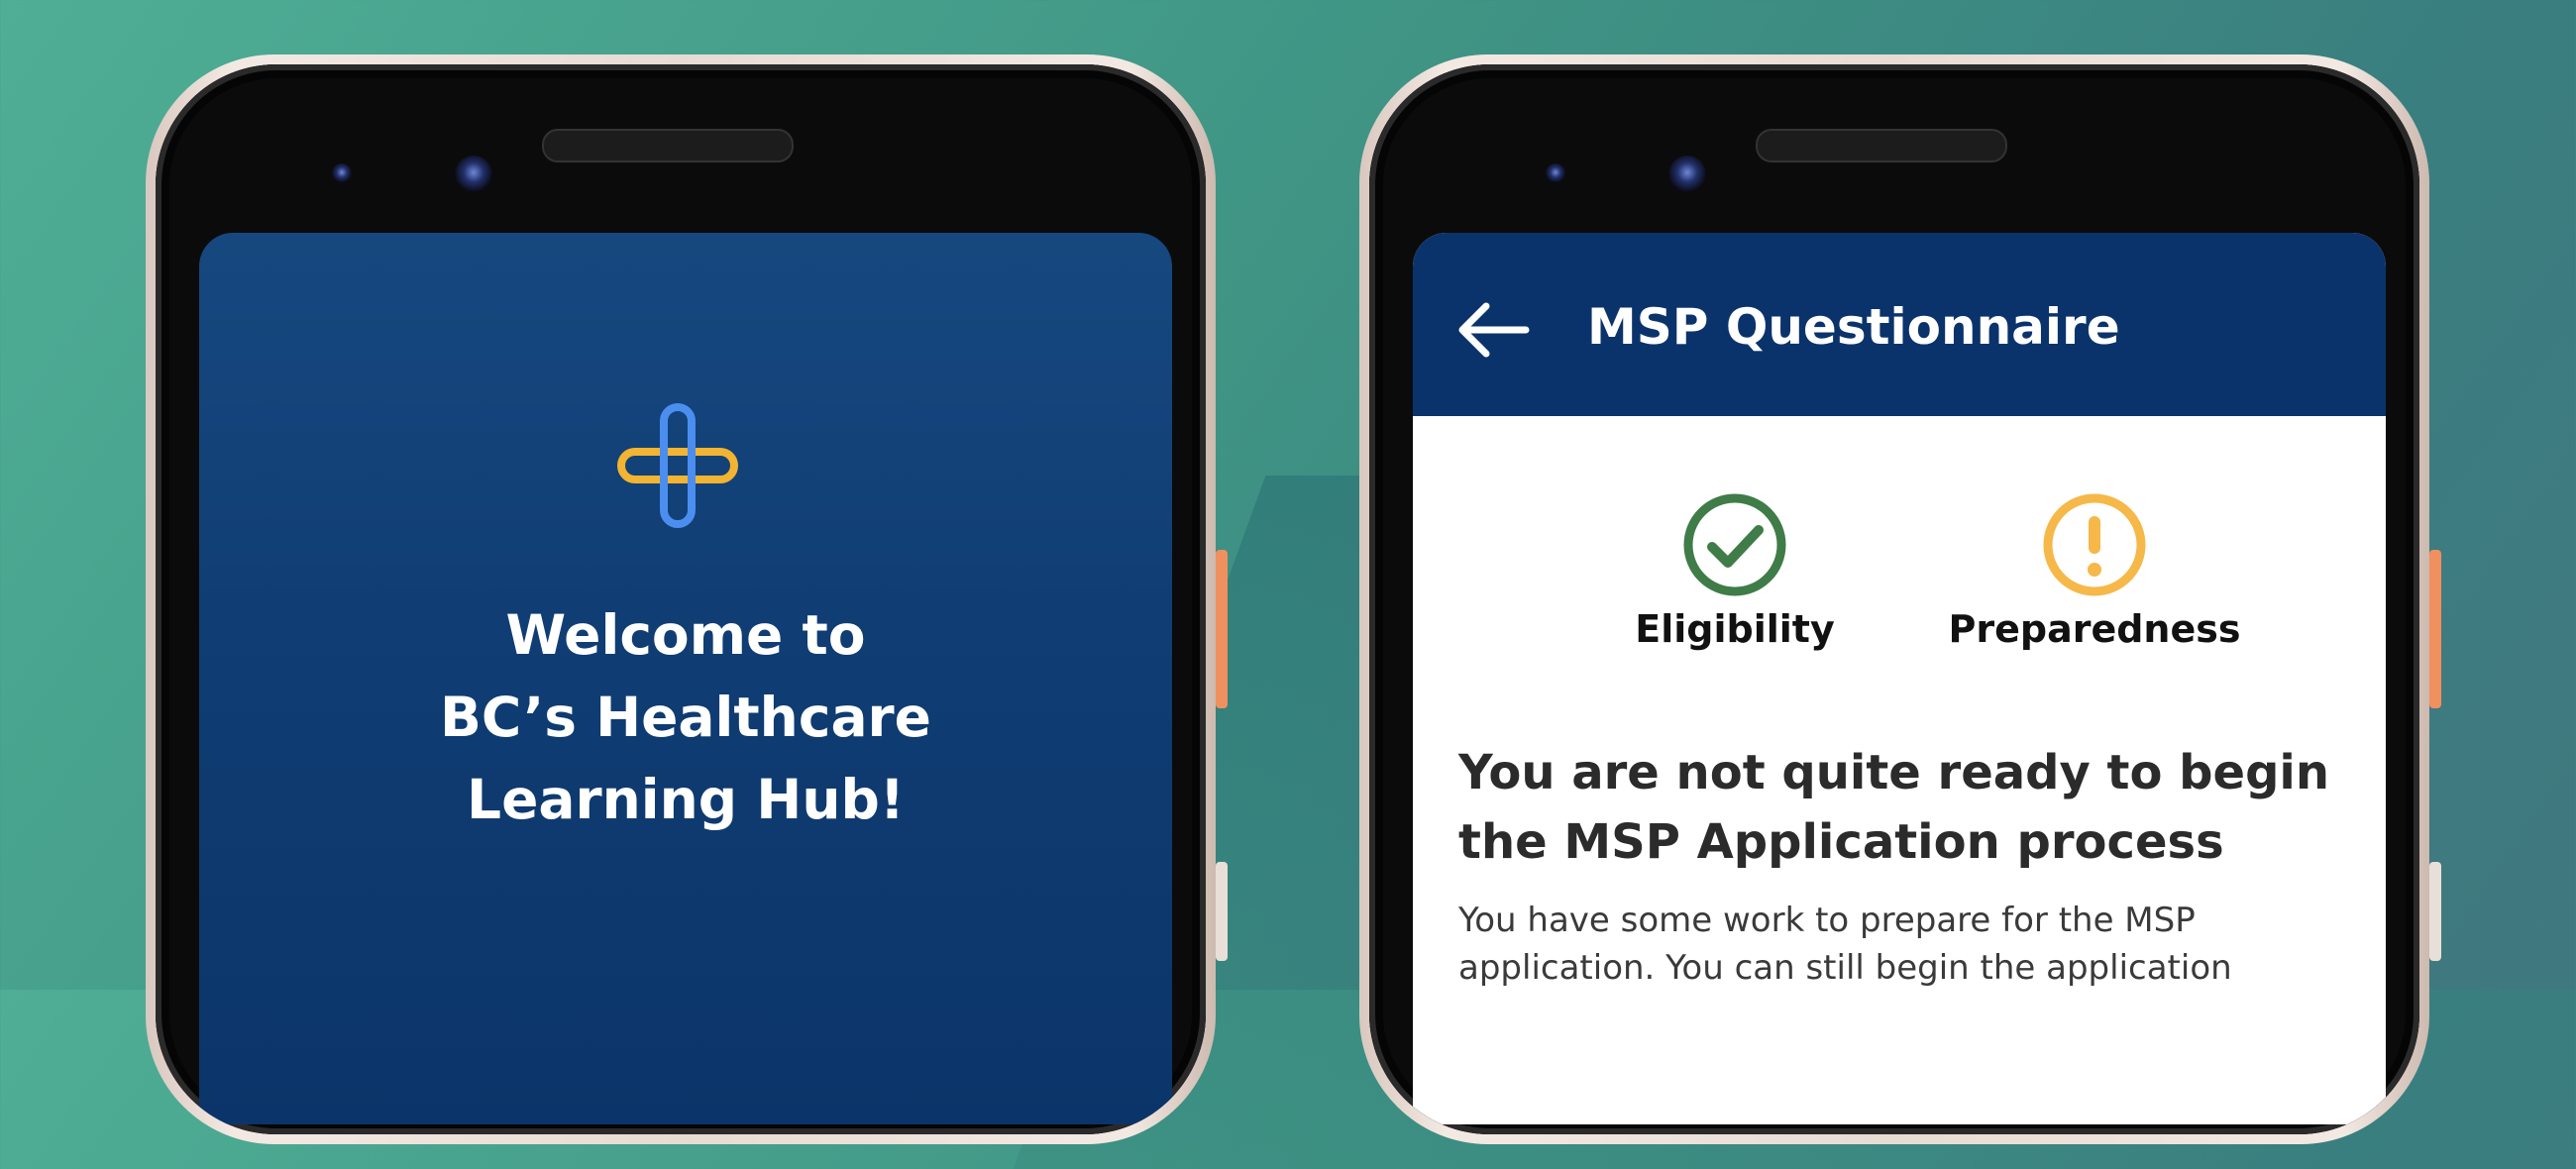 This screenshot has width=2576, height=1169. Describe the element at coordinates (1492, 330) in the screenshot. I see `arrow-left-icon` at that location.